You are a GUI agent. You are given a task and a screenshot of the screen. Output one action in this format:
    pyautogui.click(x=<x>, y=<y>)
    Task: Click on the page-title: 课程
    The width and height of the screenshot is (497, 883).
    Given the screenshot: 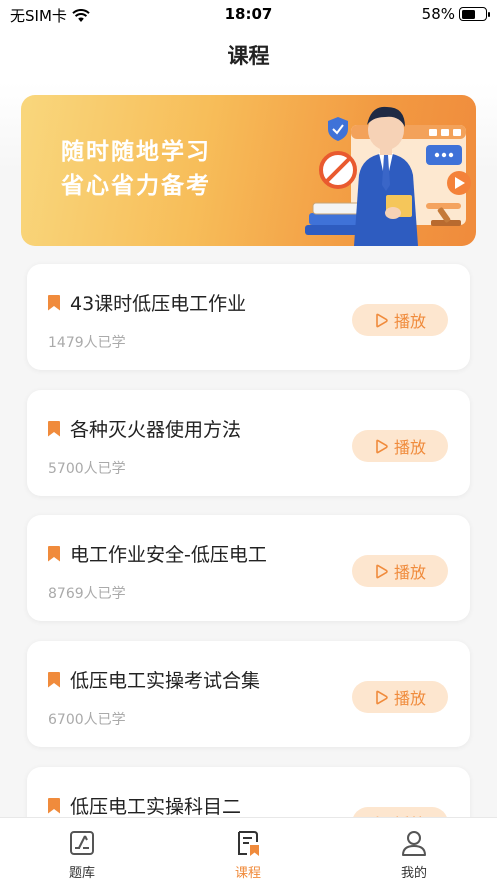 What is the action you would take?
    pyautogui.click(x=248, y=56)
    